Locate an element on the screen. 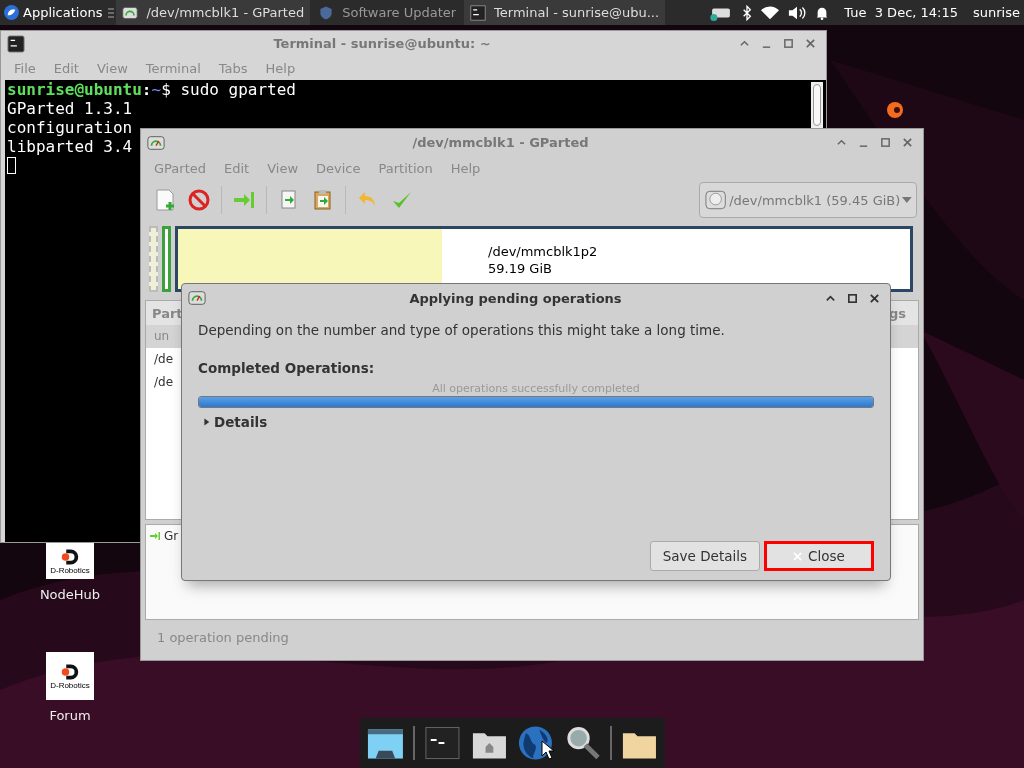 Image resolution: width=1024 pixels, height=768 pixels. desktop-icon-label: NodeHub is located at coordinates (70, 594).